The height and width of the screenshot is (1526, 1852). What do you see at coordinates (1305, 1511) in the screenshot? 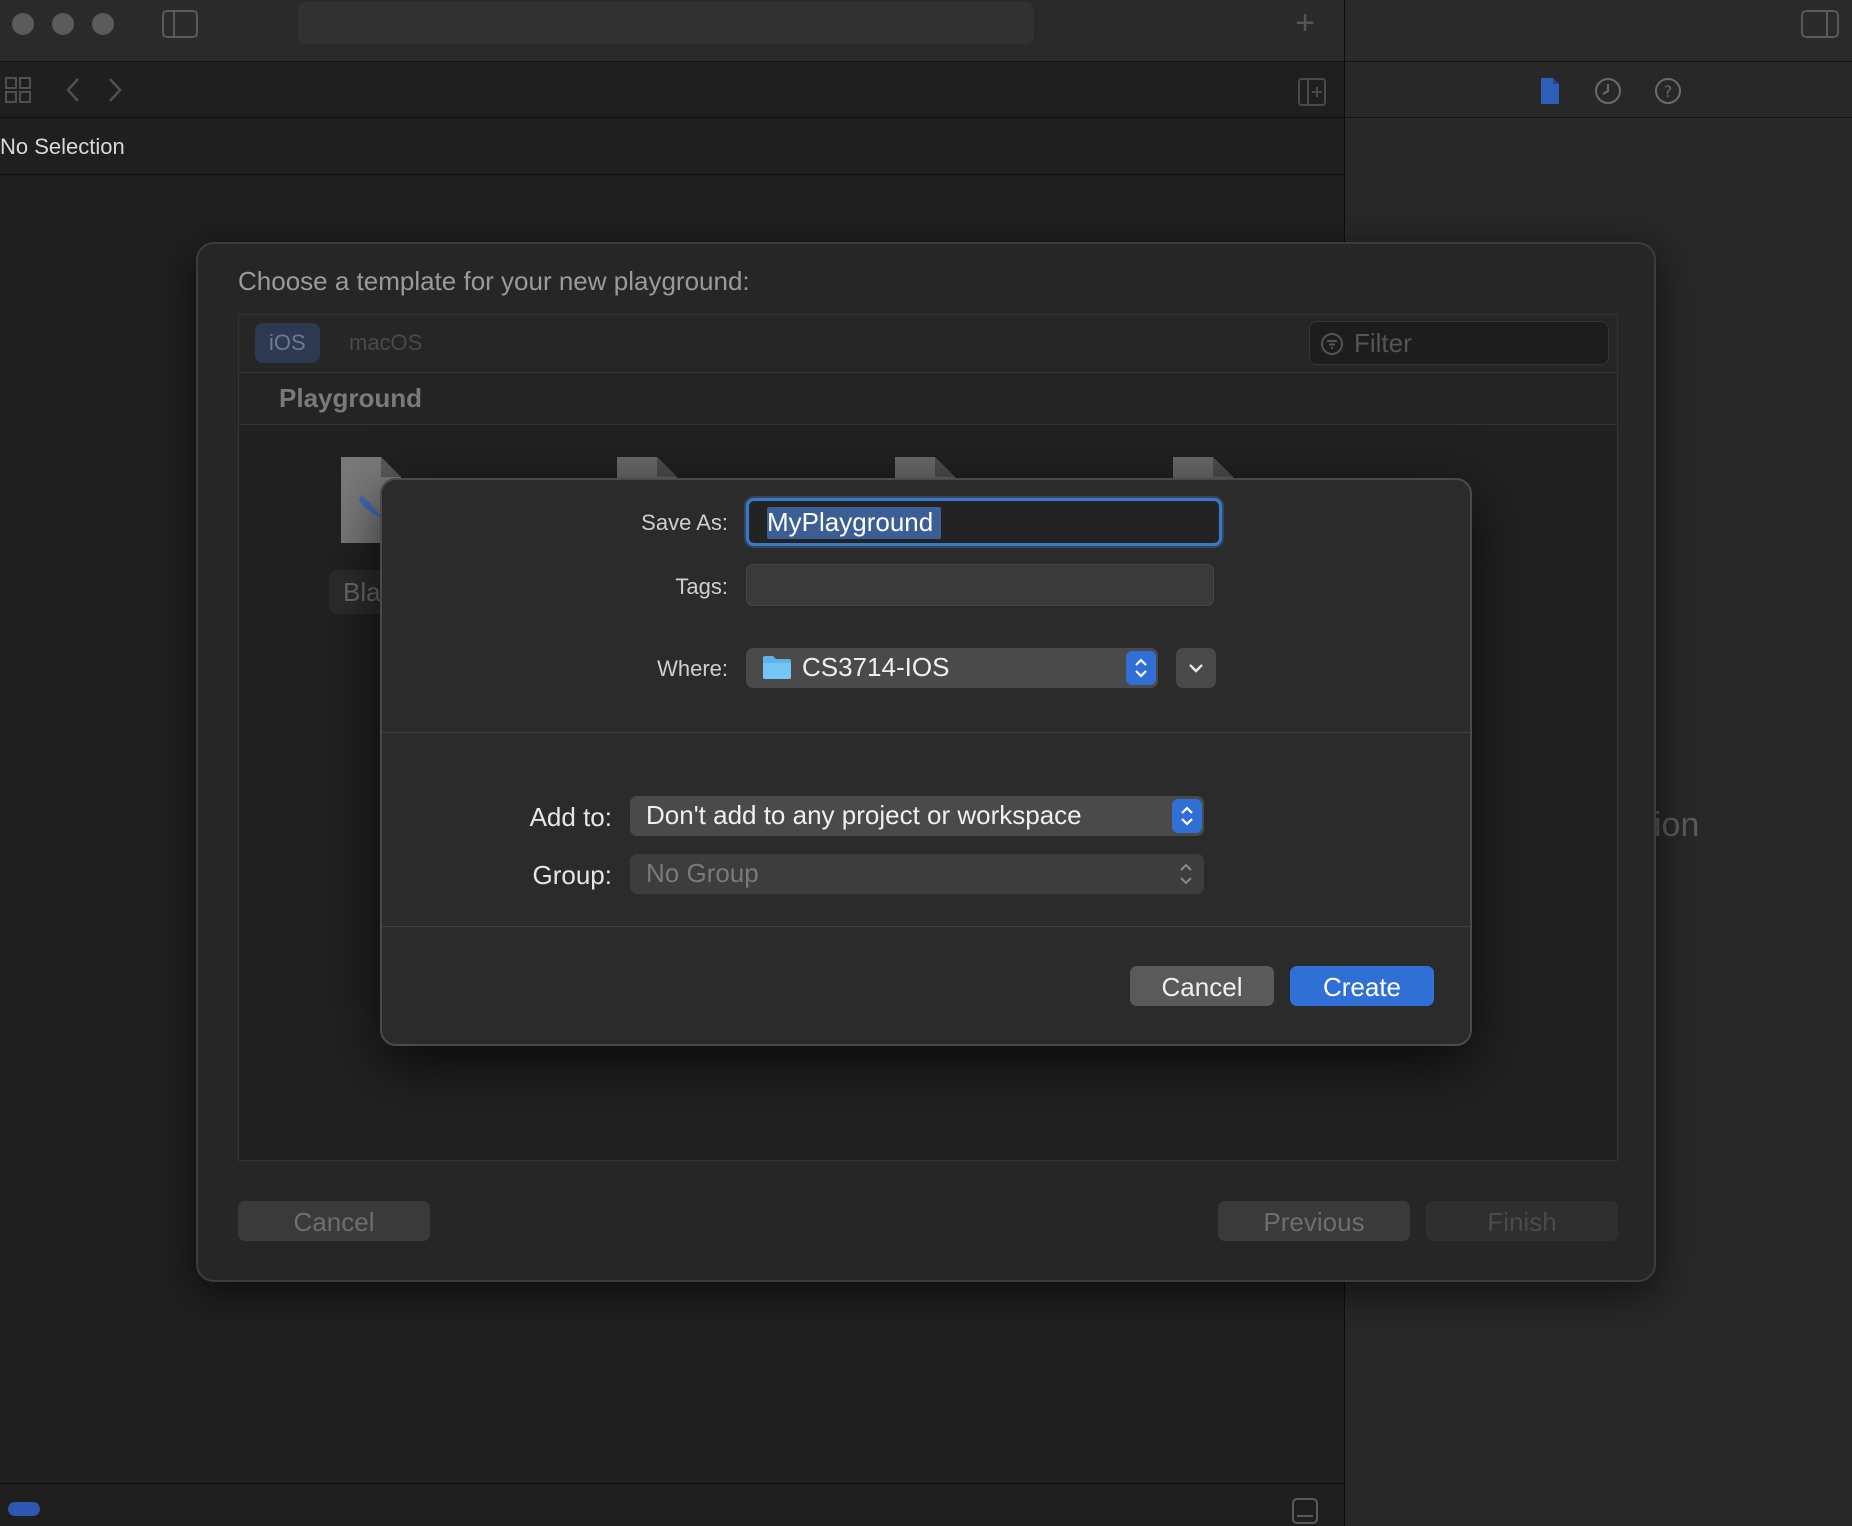
I see `debug-area-toggle-icon` at bounding box center [1305, 1511].